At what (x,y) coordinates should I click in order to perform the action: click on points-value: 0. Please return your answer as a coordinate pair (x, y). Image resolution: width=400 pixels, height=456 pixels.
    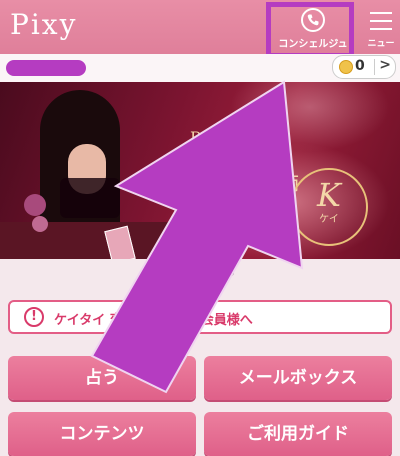
    Looking at the image, I should click on (360, 66).